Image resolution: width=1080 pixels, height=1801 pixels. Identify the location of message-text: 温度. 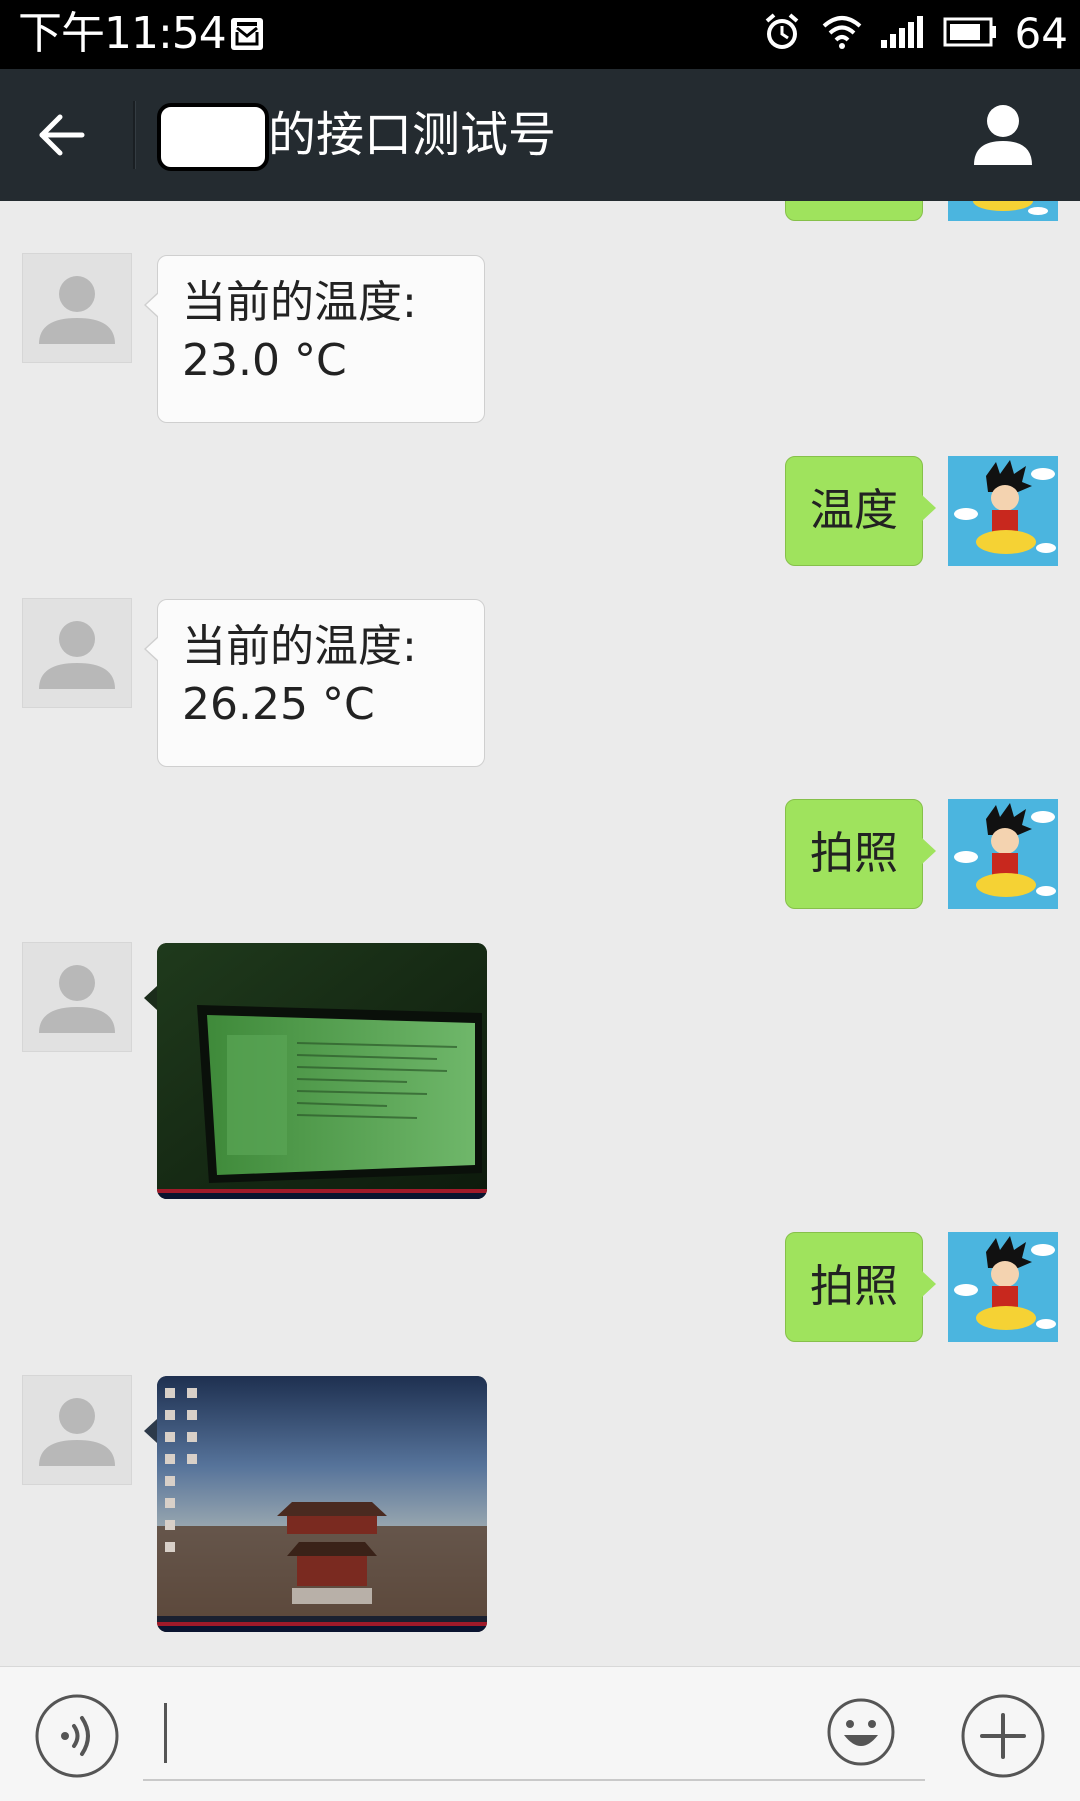
(854, 510).